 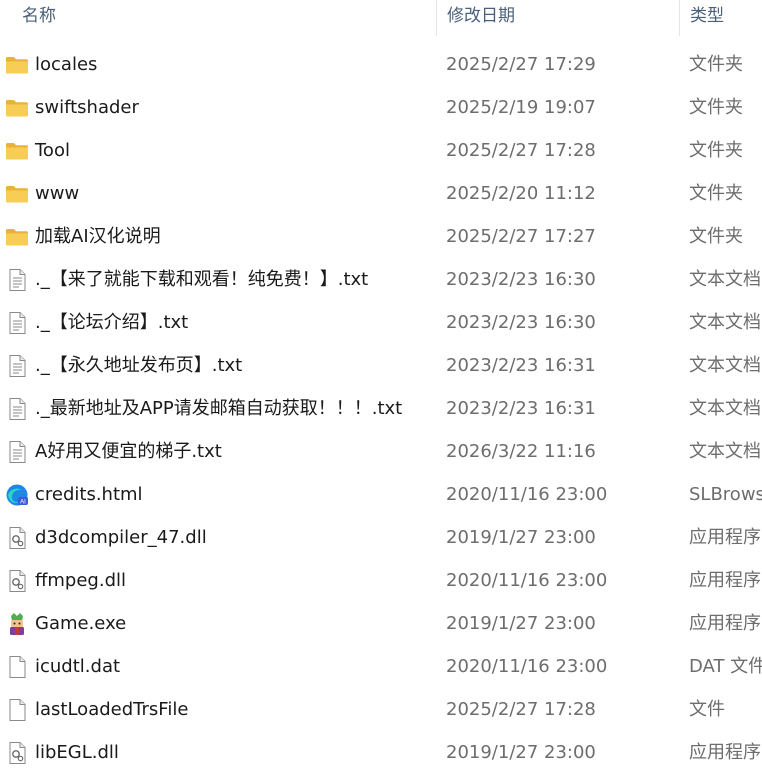 I want to click on file-name: www, so click(x=57, y=193).